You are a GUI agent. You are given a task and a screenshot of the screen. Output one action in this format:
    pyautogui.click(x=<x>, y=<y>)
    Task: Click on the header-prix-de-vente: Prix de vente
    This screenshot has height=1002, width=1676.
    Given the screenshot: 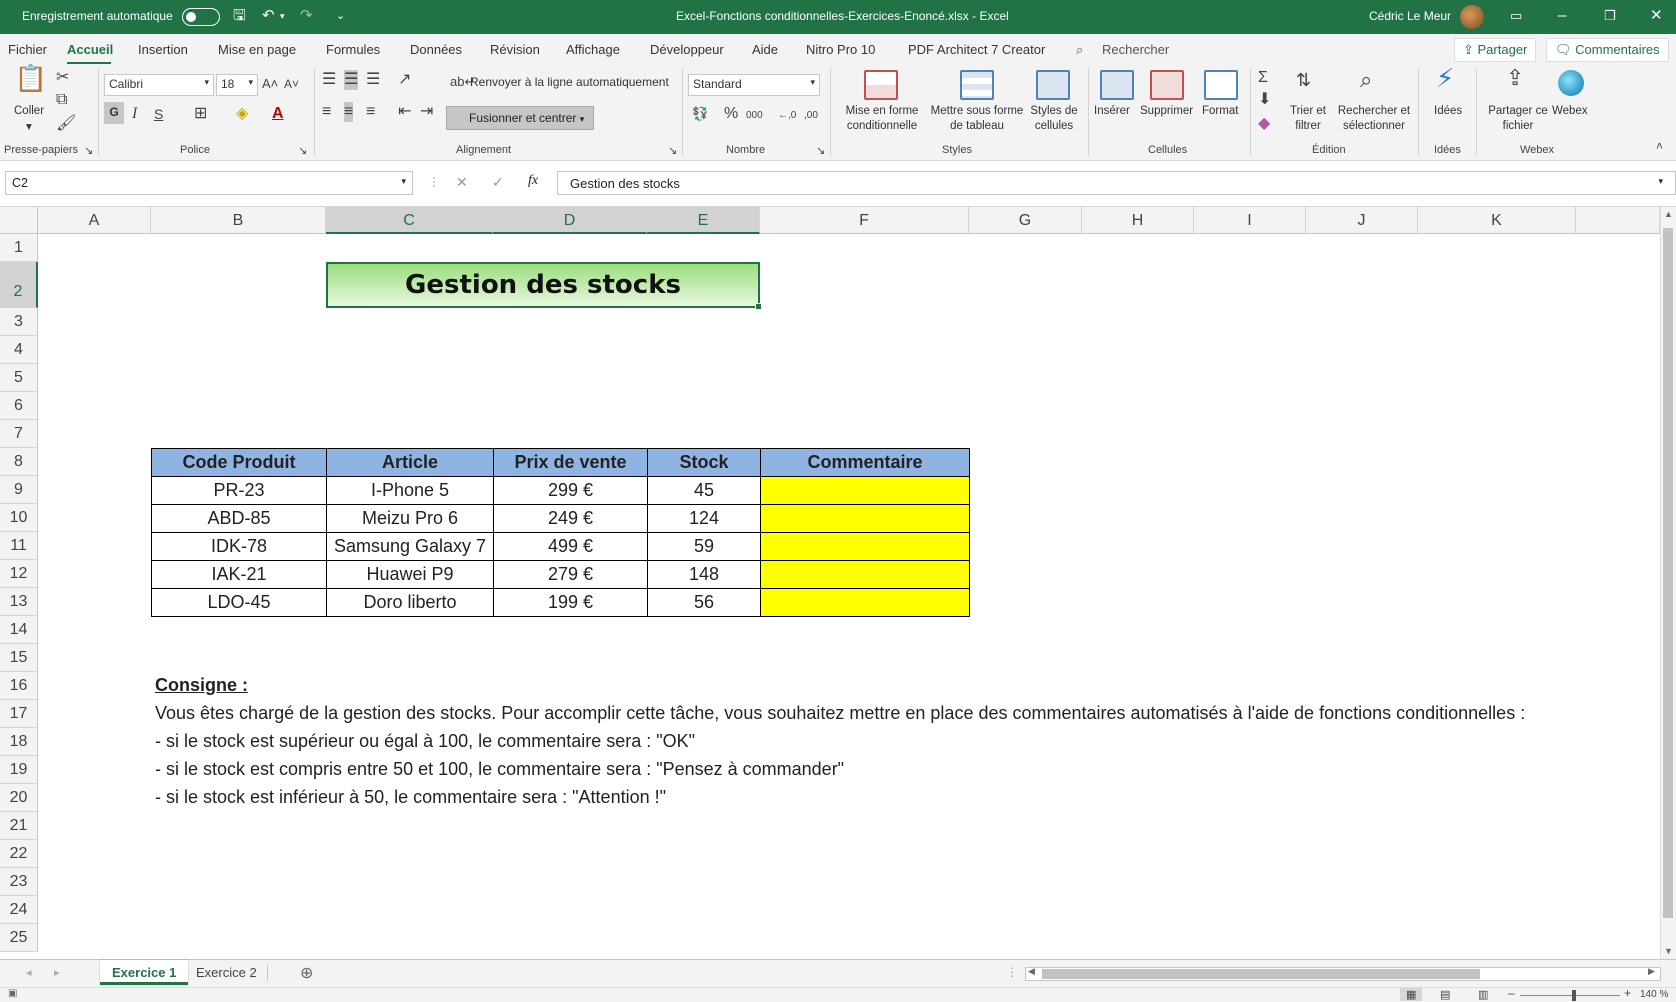 What is the action you would take?
    pyautogui.click(x=570, y=462)
    